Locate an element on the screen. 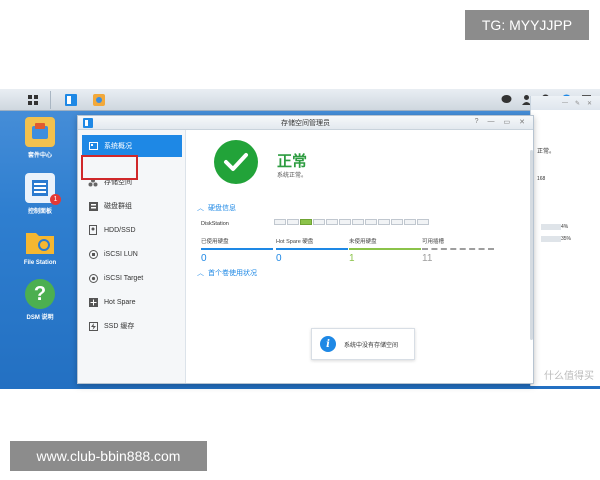 This screenshot has height=480, width=600. volume-usage-section-toggle: ︿ 首个卷使用状况 is located at coordinates (227, 273).